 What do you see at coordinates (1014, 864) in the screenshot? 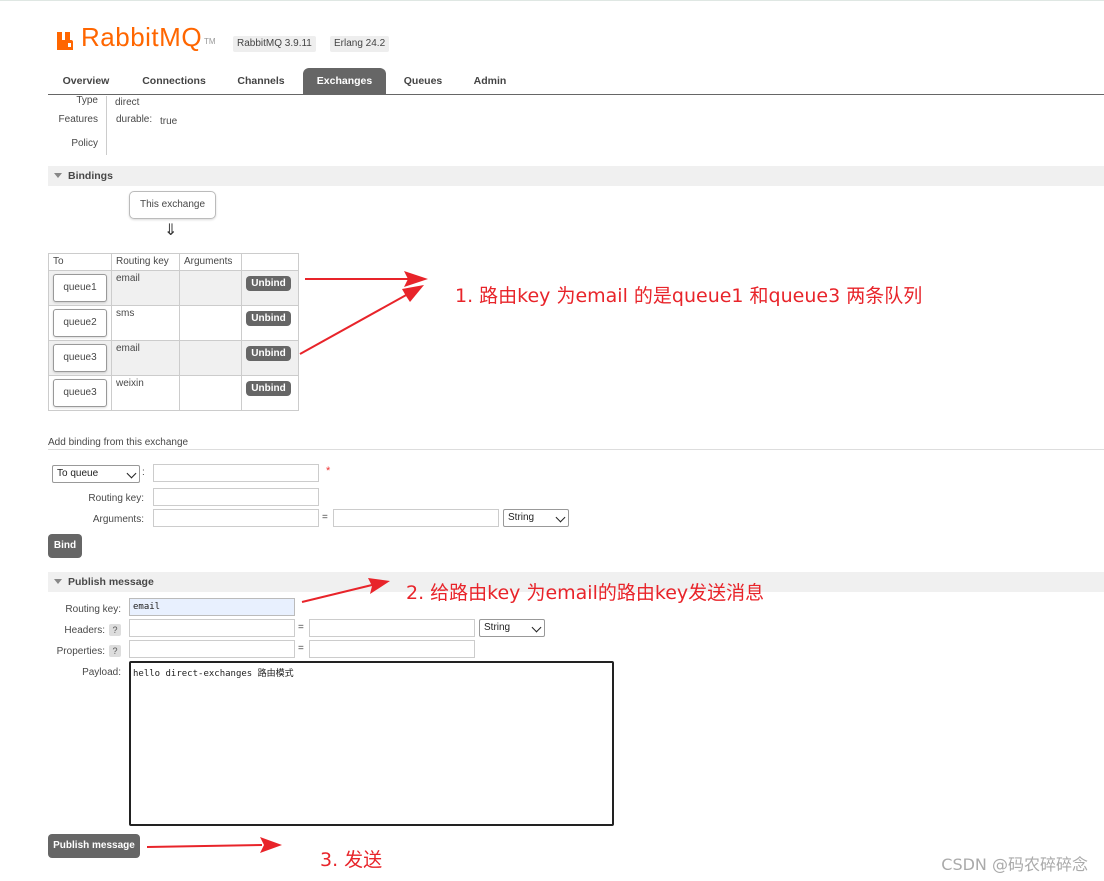
I see `watermark: CSDN @码农碎碎念` at bounding box center [1014, 864].